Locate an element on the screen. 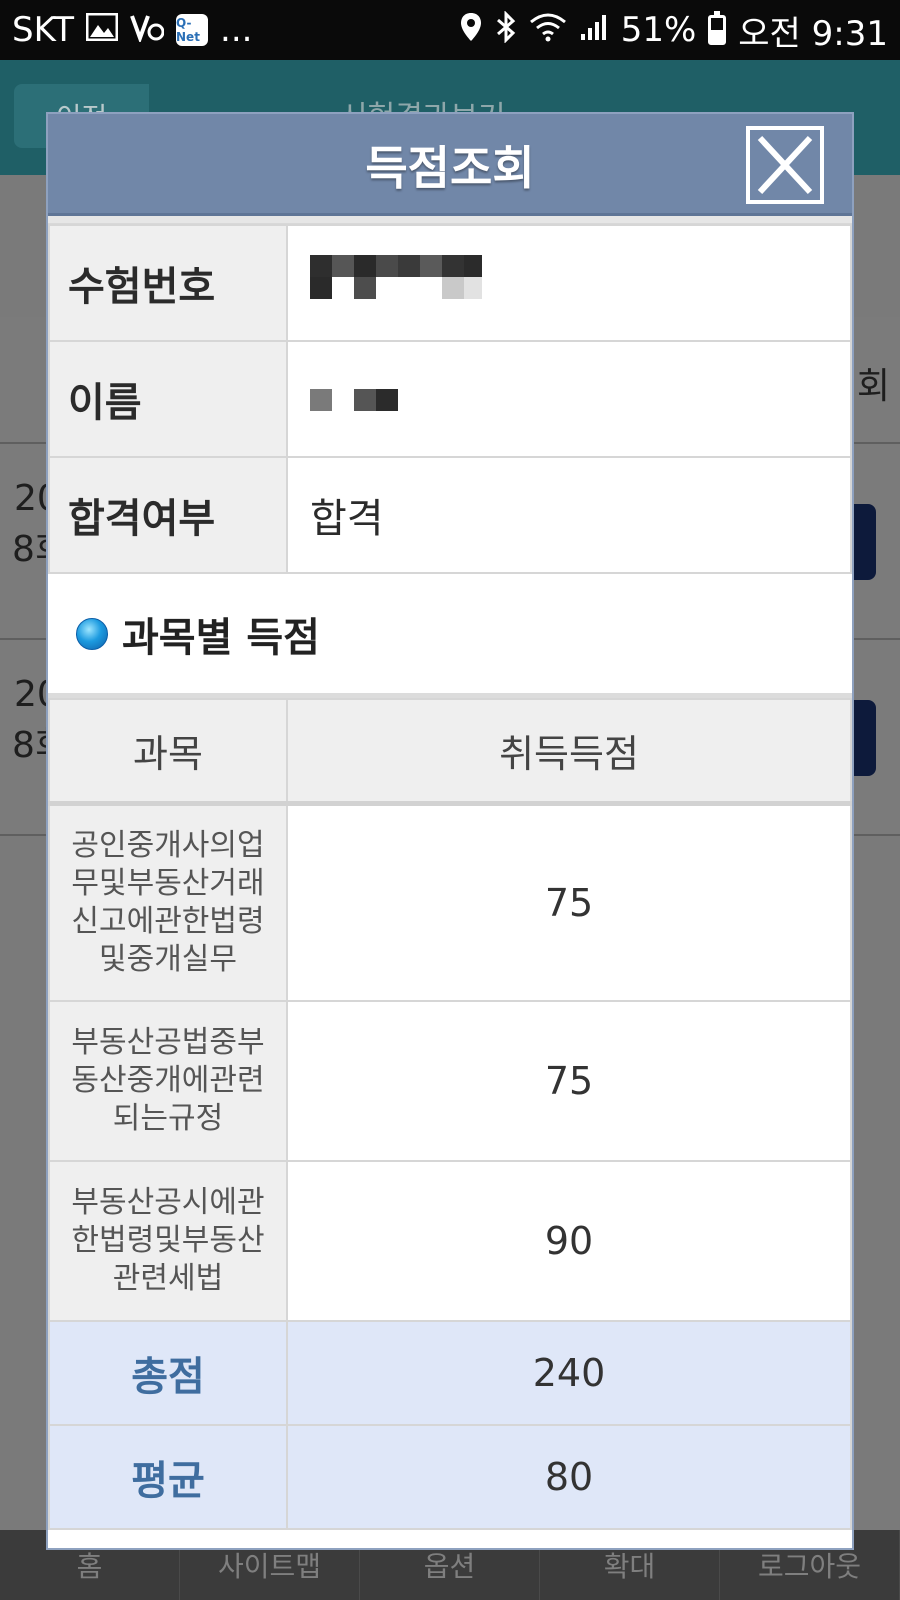  exam-number-row: 수험번호 is located at coordinates (450, 283).